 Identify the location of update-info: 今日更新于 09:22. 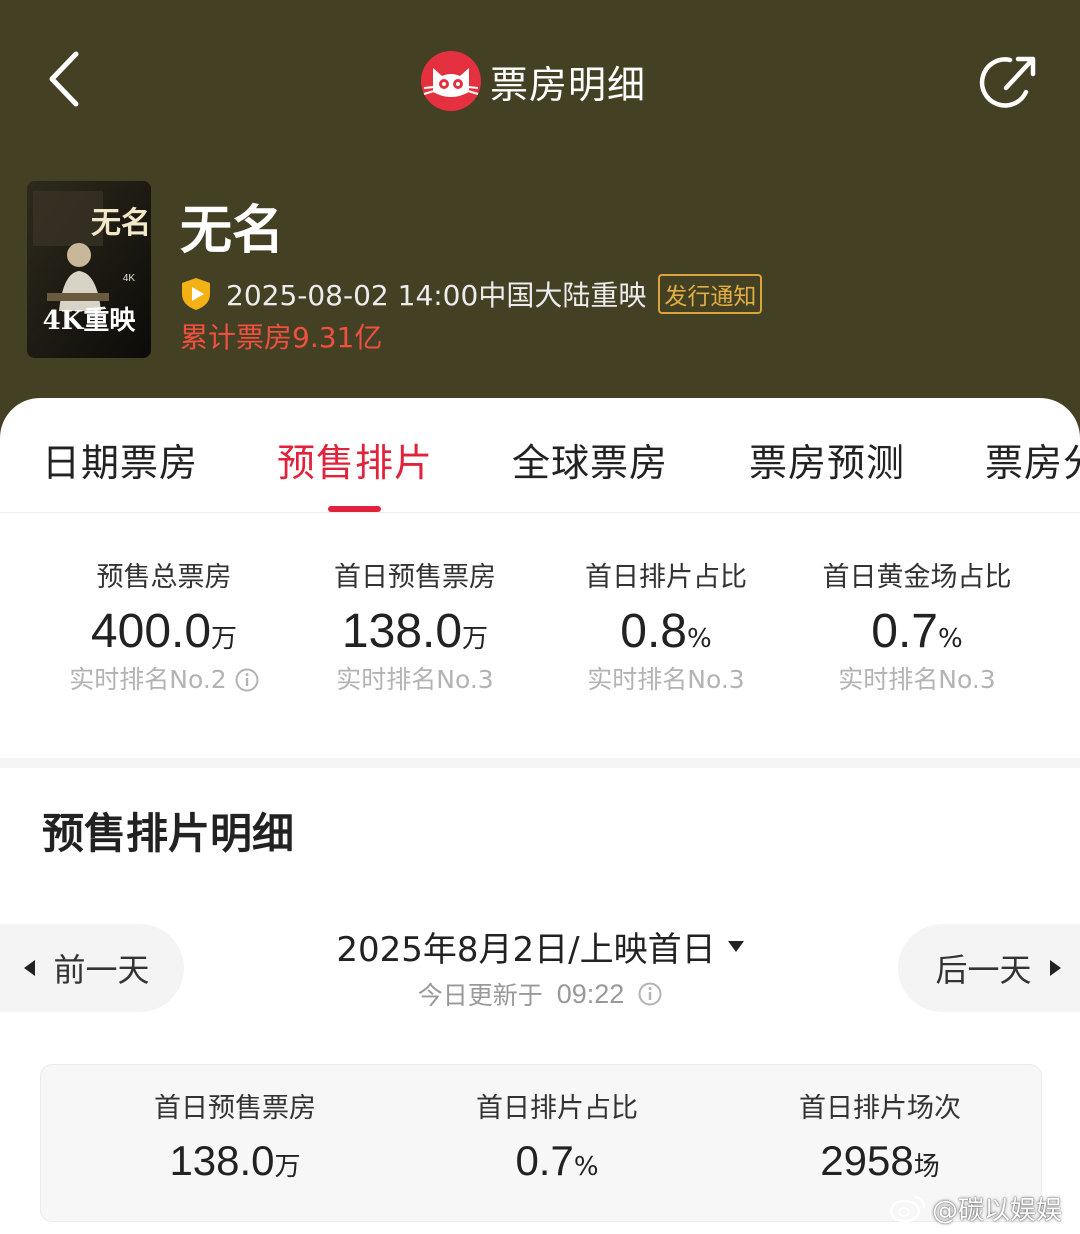
(540, 994).